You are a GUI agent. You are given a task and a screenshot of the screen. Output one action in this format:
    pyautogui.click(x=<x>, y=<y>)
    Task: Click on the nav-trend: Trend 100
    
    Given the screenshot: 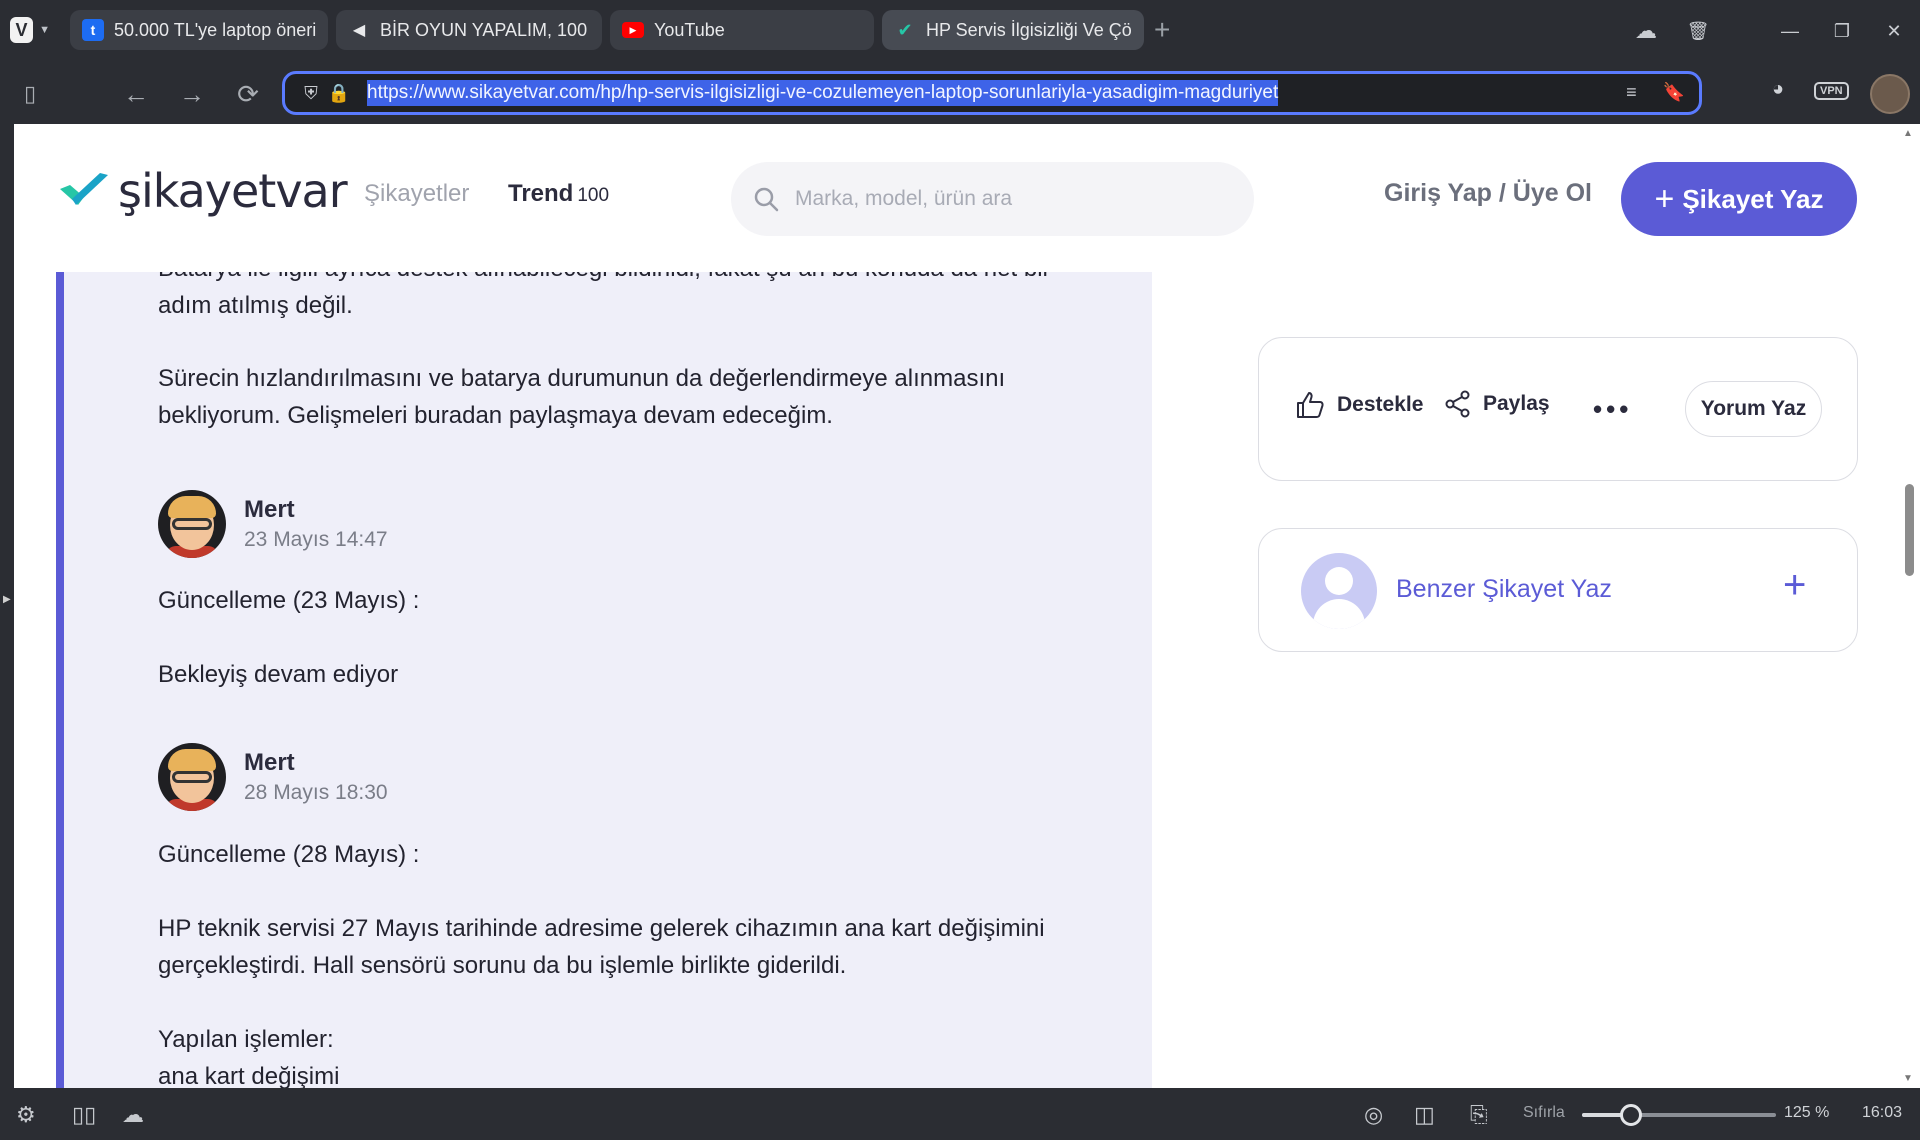 What is the action you would take?
    pyautogui.click(x=558, y=194)
    